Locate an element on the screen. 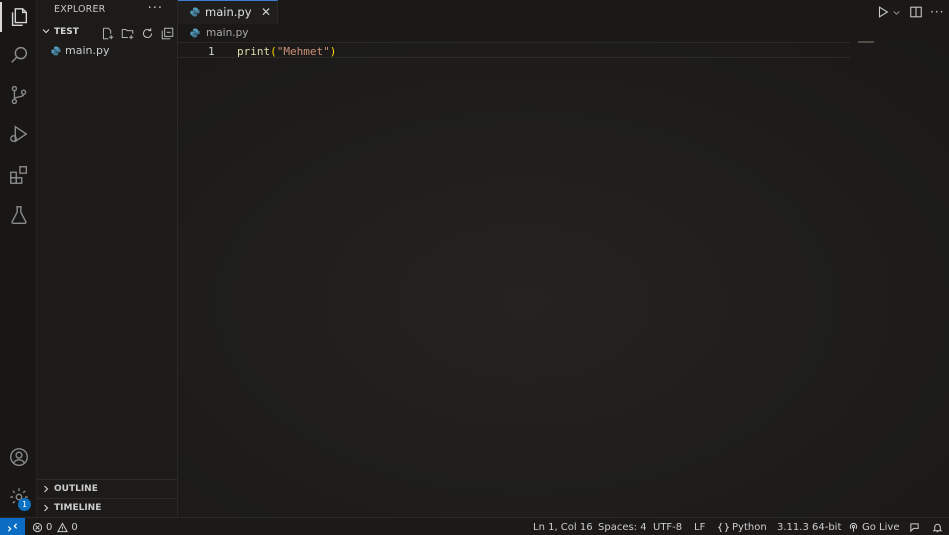  error-icon is located at coordinates (37, 527).